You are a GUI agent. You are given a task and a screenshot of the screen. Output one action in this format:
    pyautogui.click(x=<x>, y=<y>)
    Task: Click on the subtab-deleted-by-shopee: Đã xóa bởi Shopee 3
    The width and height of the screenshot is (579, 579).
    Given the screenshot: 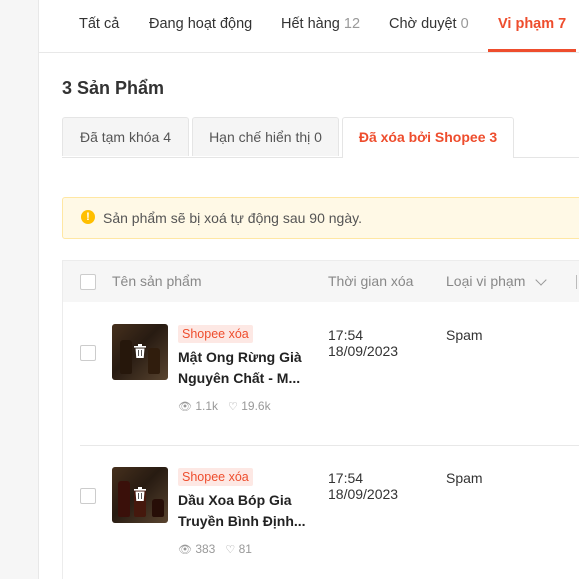 What is the action you would take?
    pyautogui.click(x=428, y=137)
    